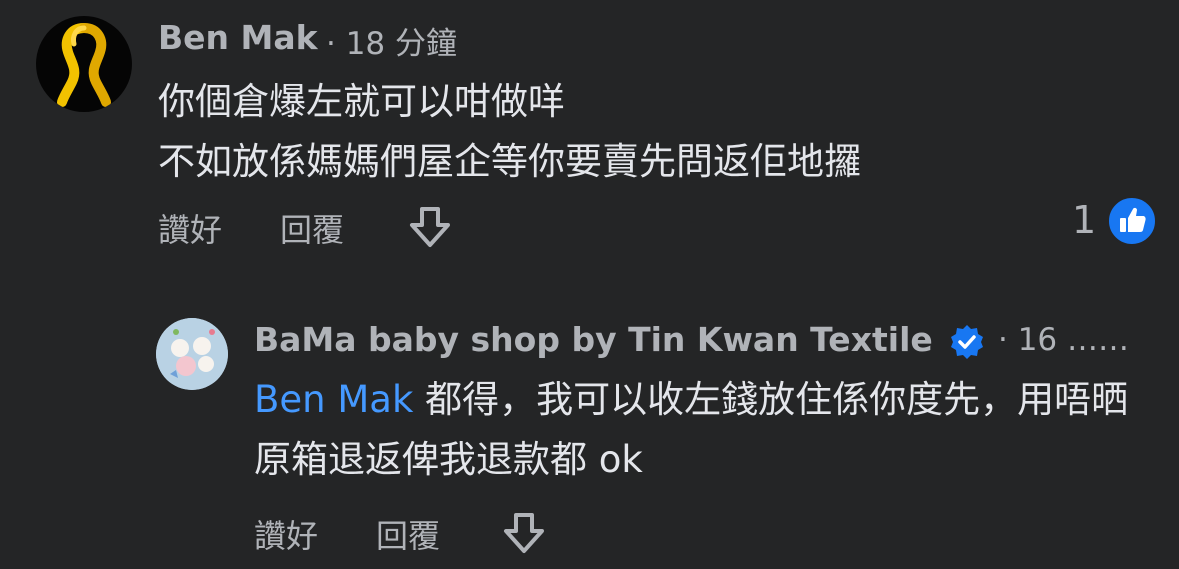  Describe the element at coordinates (1132, 221) in the screenshot. I see `thumbs-up-icon` at that location.